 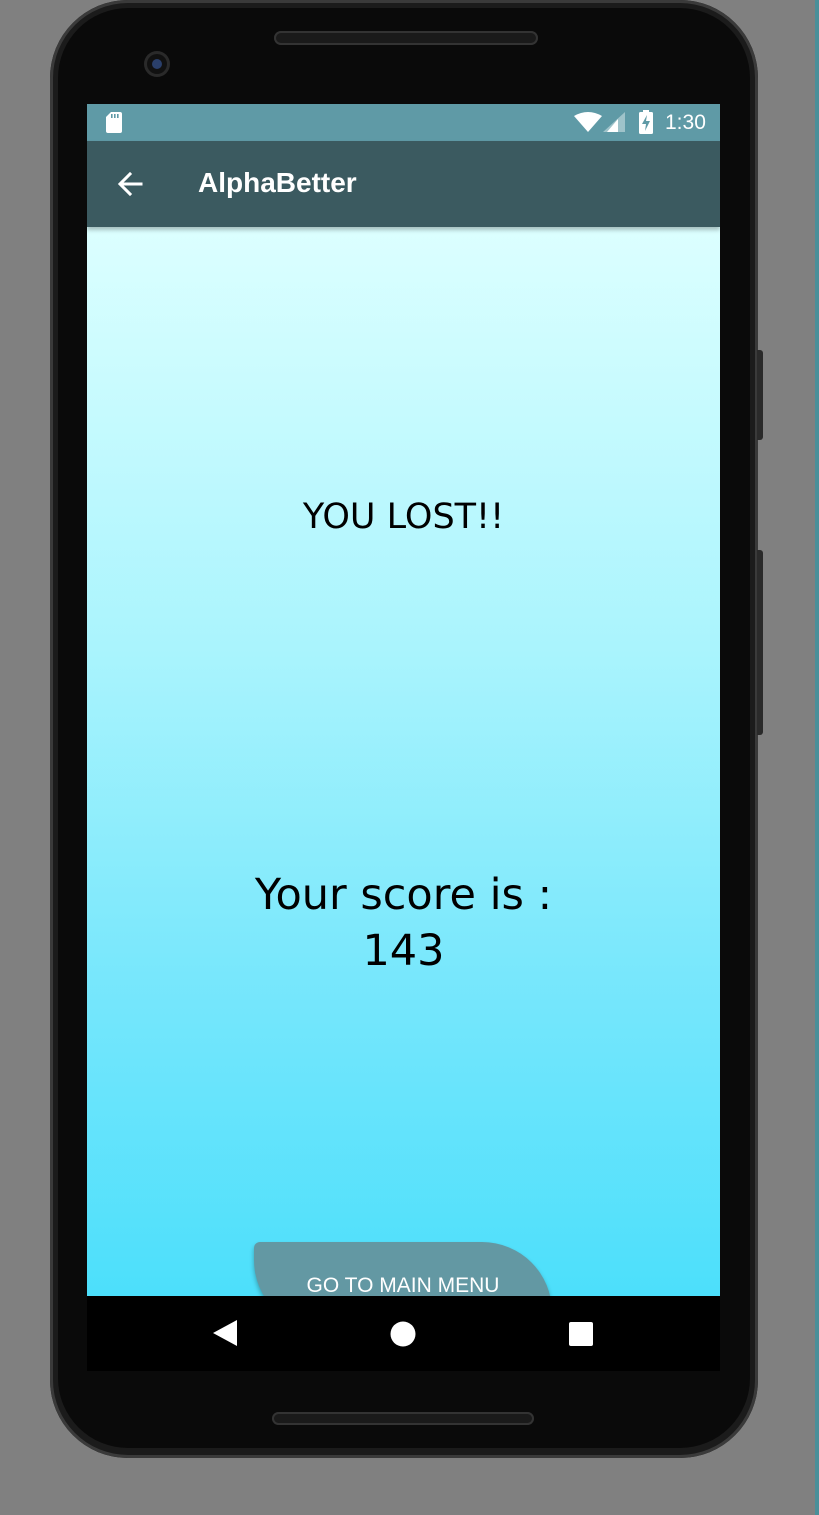 What do you see at coordinates (403, 184) in the screenshot?
I see `app-bar: AlphaBetter` at bounding box center [403, 184].